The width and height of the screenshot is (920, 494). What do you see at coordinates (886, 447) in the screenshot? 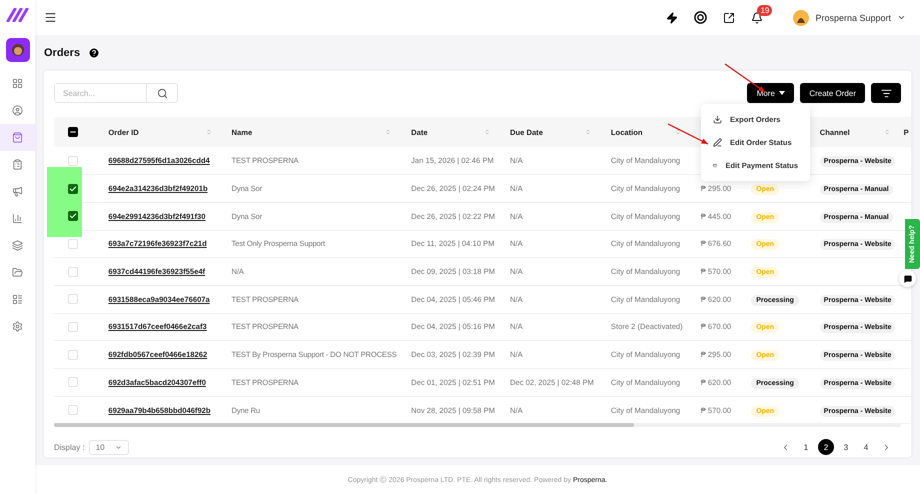
I see `next-page-icon` at bounding box center [886, 447].